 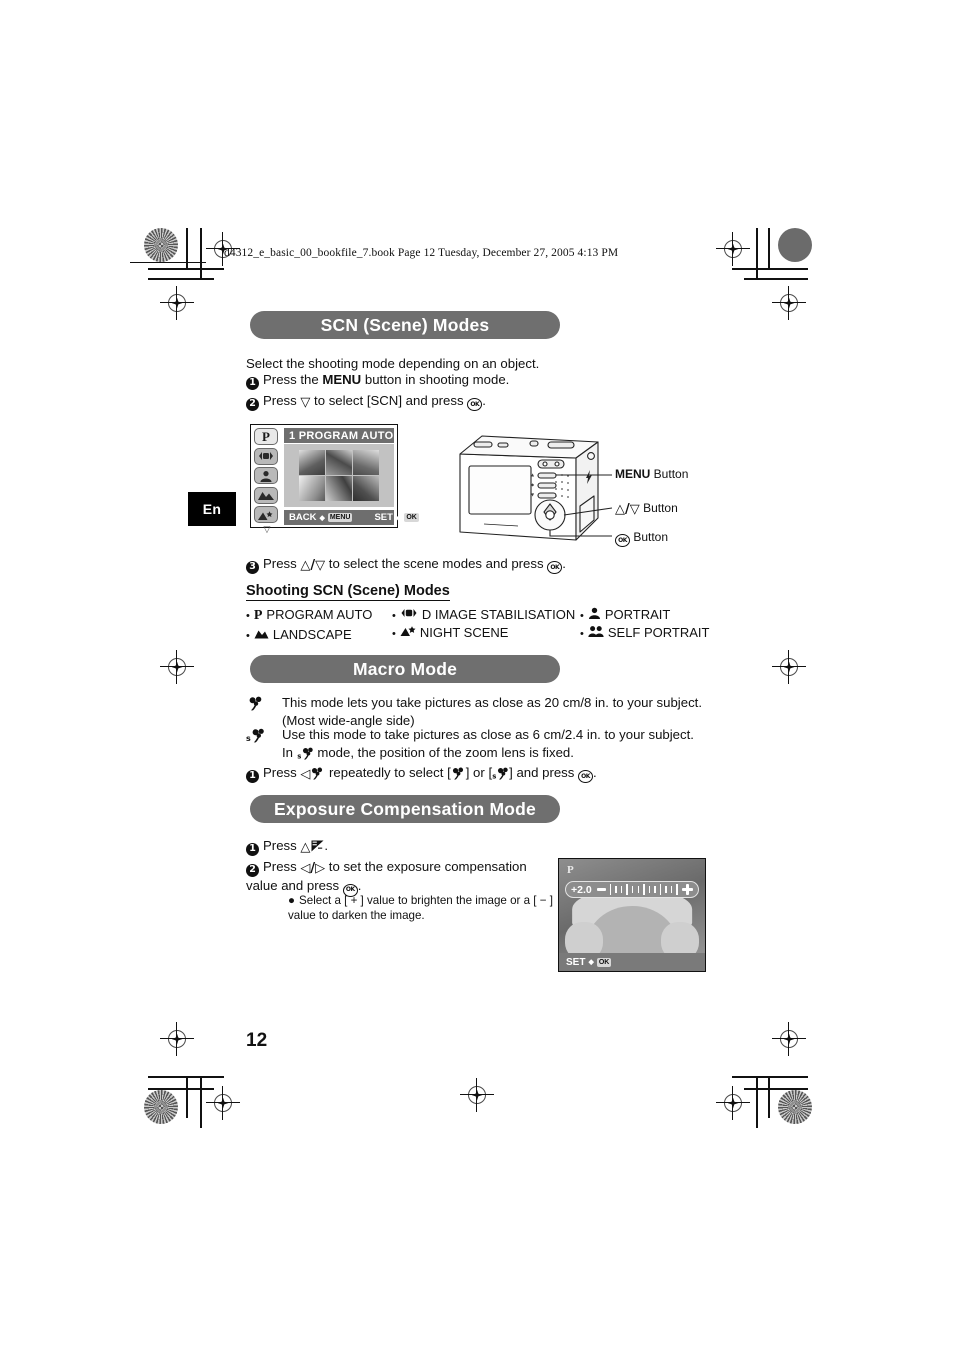 I want to click on self-portrait-icon, so click(x=596, y=632).